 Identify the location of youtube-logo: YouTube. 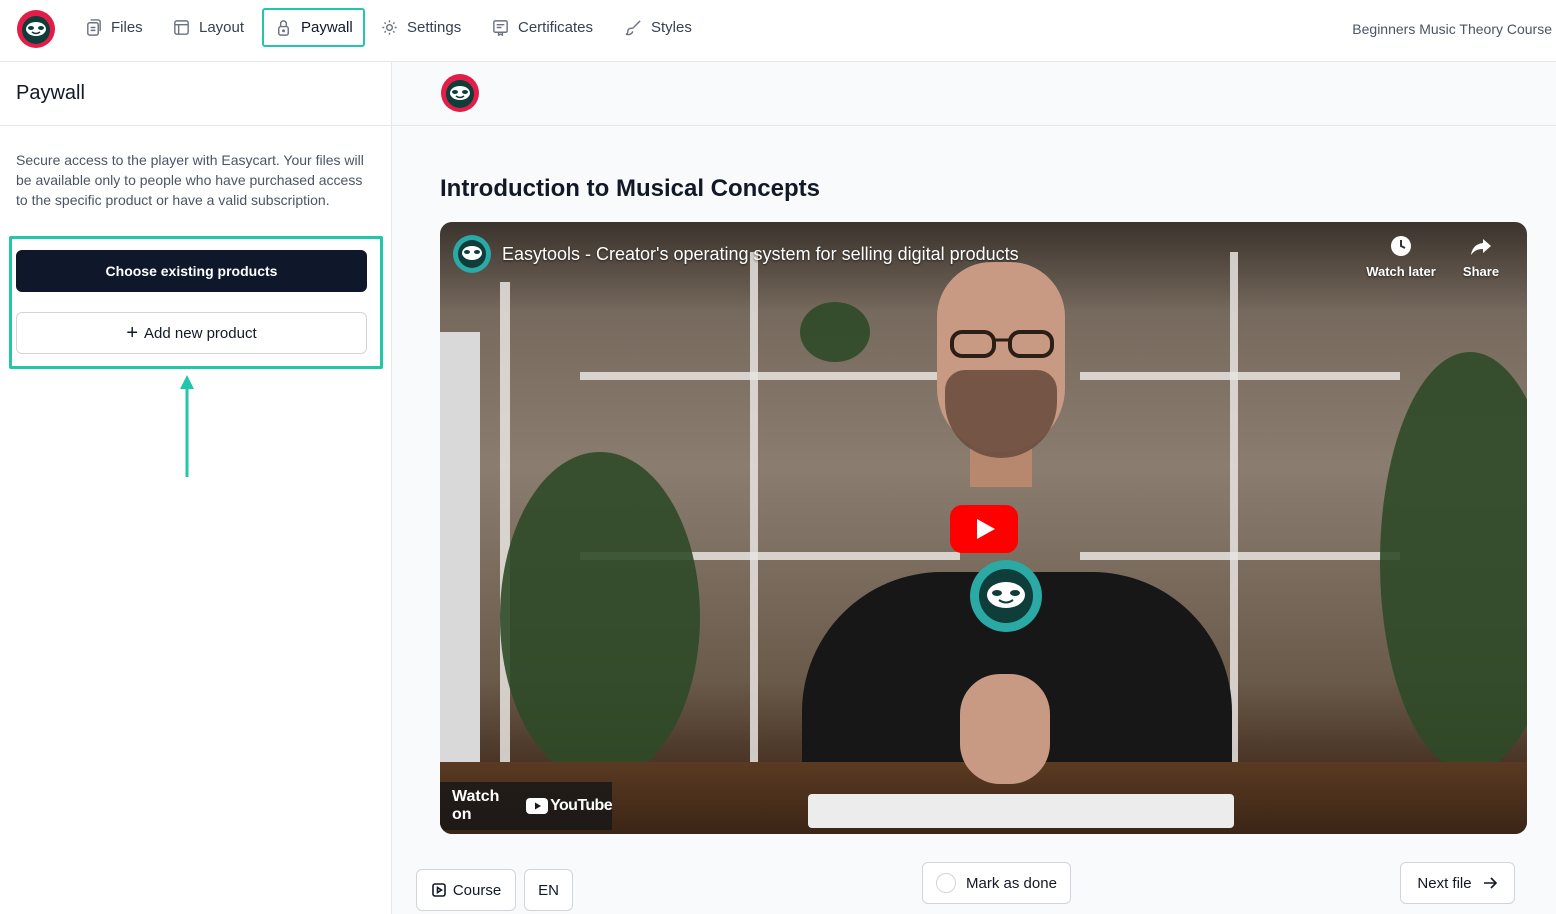
(569, 806).